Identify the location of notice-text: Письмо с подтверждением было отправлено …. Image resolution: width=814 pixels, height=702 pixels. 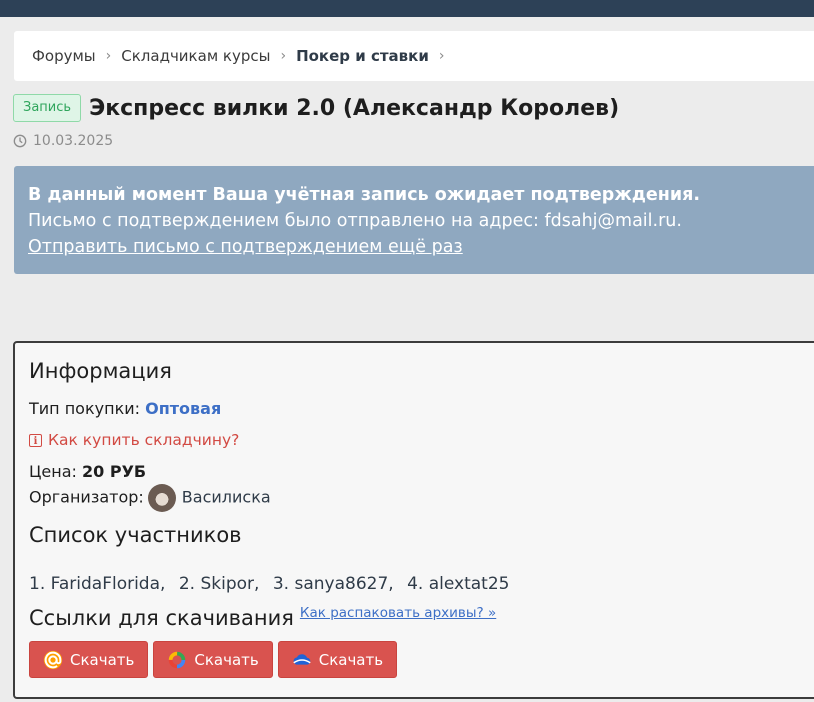
(355, 221).